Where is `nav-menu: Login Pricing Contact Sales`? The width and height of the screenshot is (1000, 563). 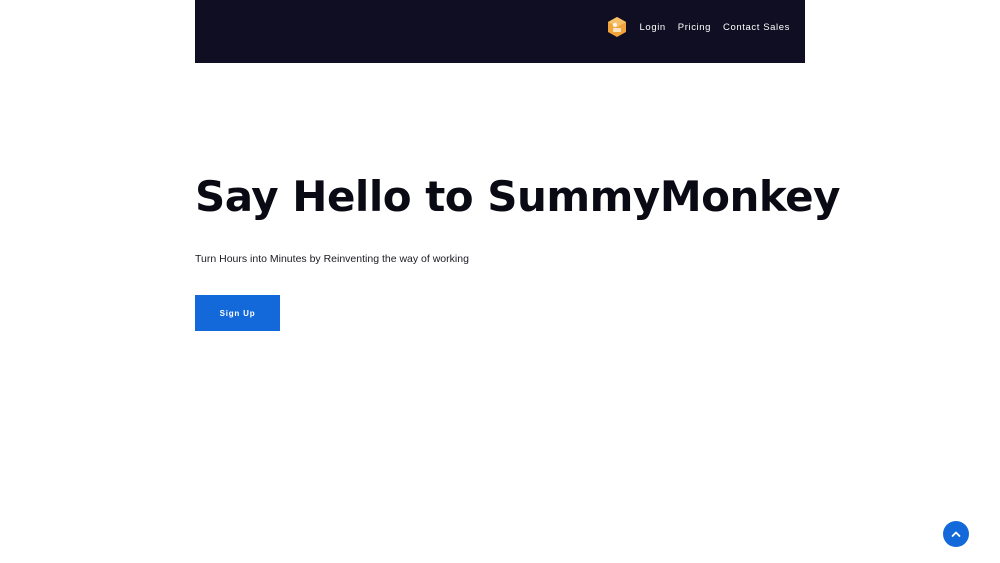
nav-menu: Login Pricing Contact Sales is located at coordinates (698, 27).